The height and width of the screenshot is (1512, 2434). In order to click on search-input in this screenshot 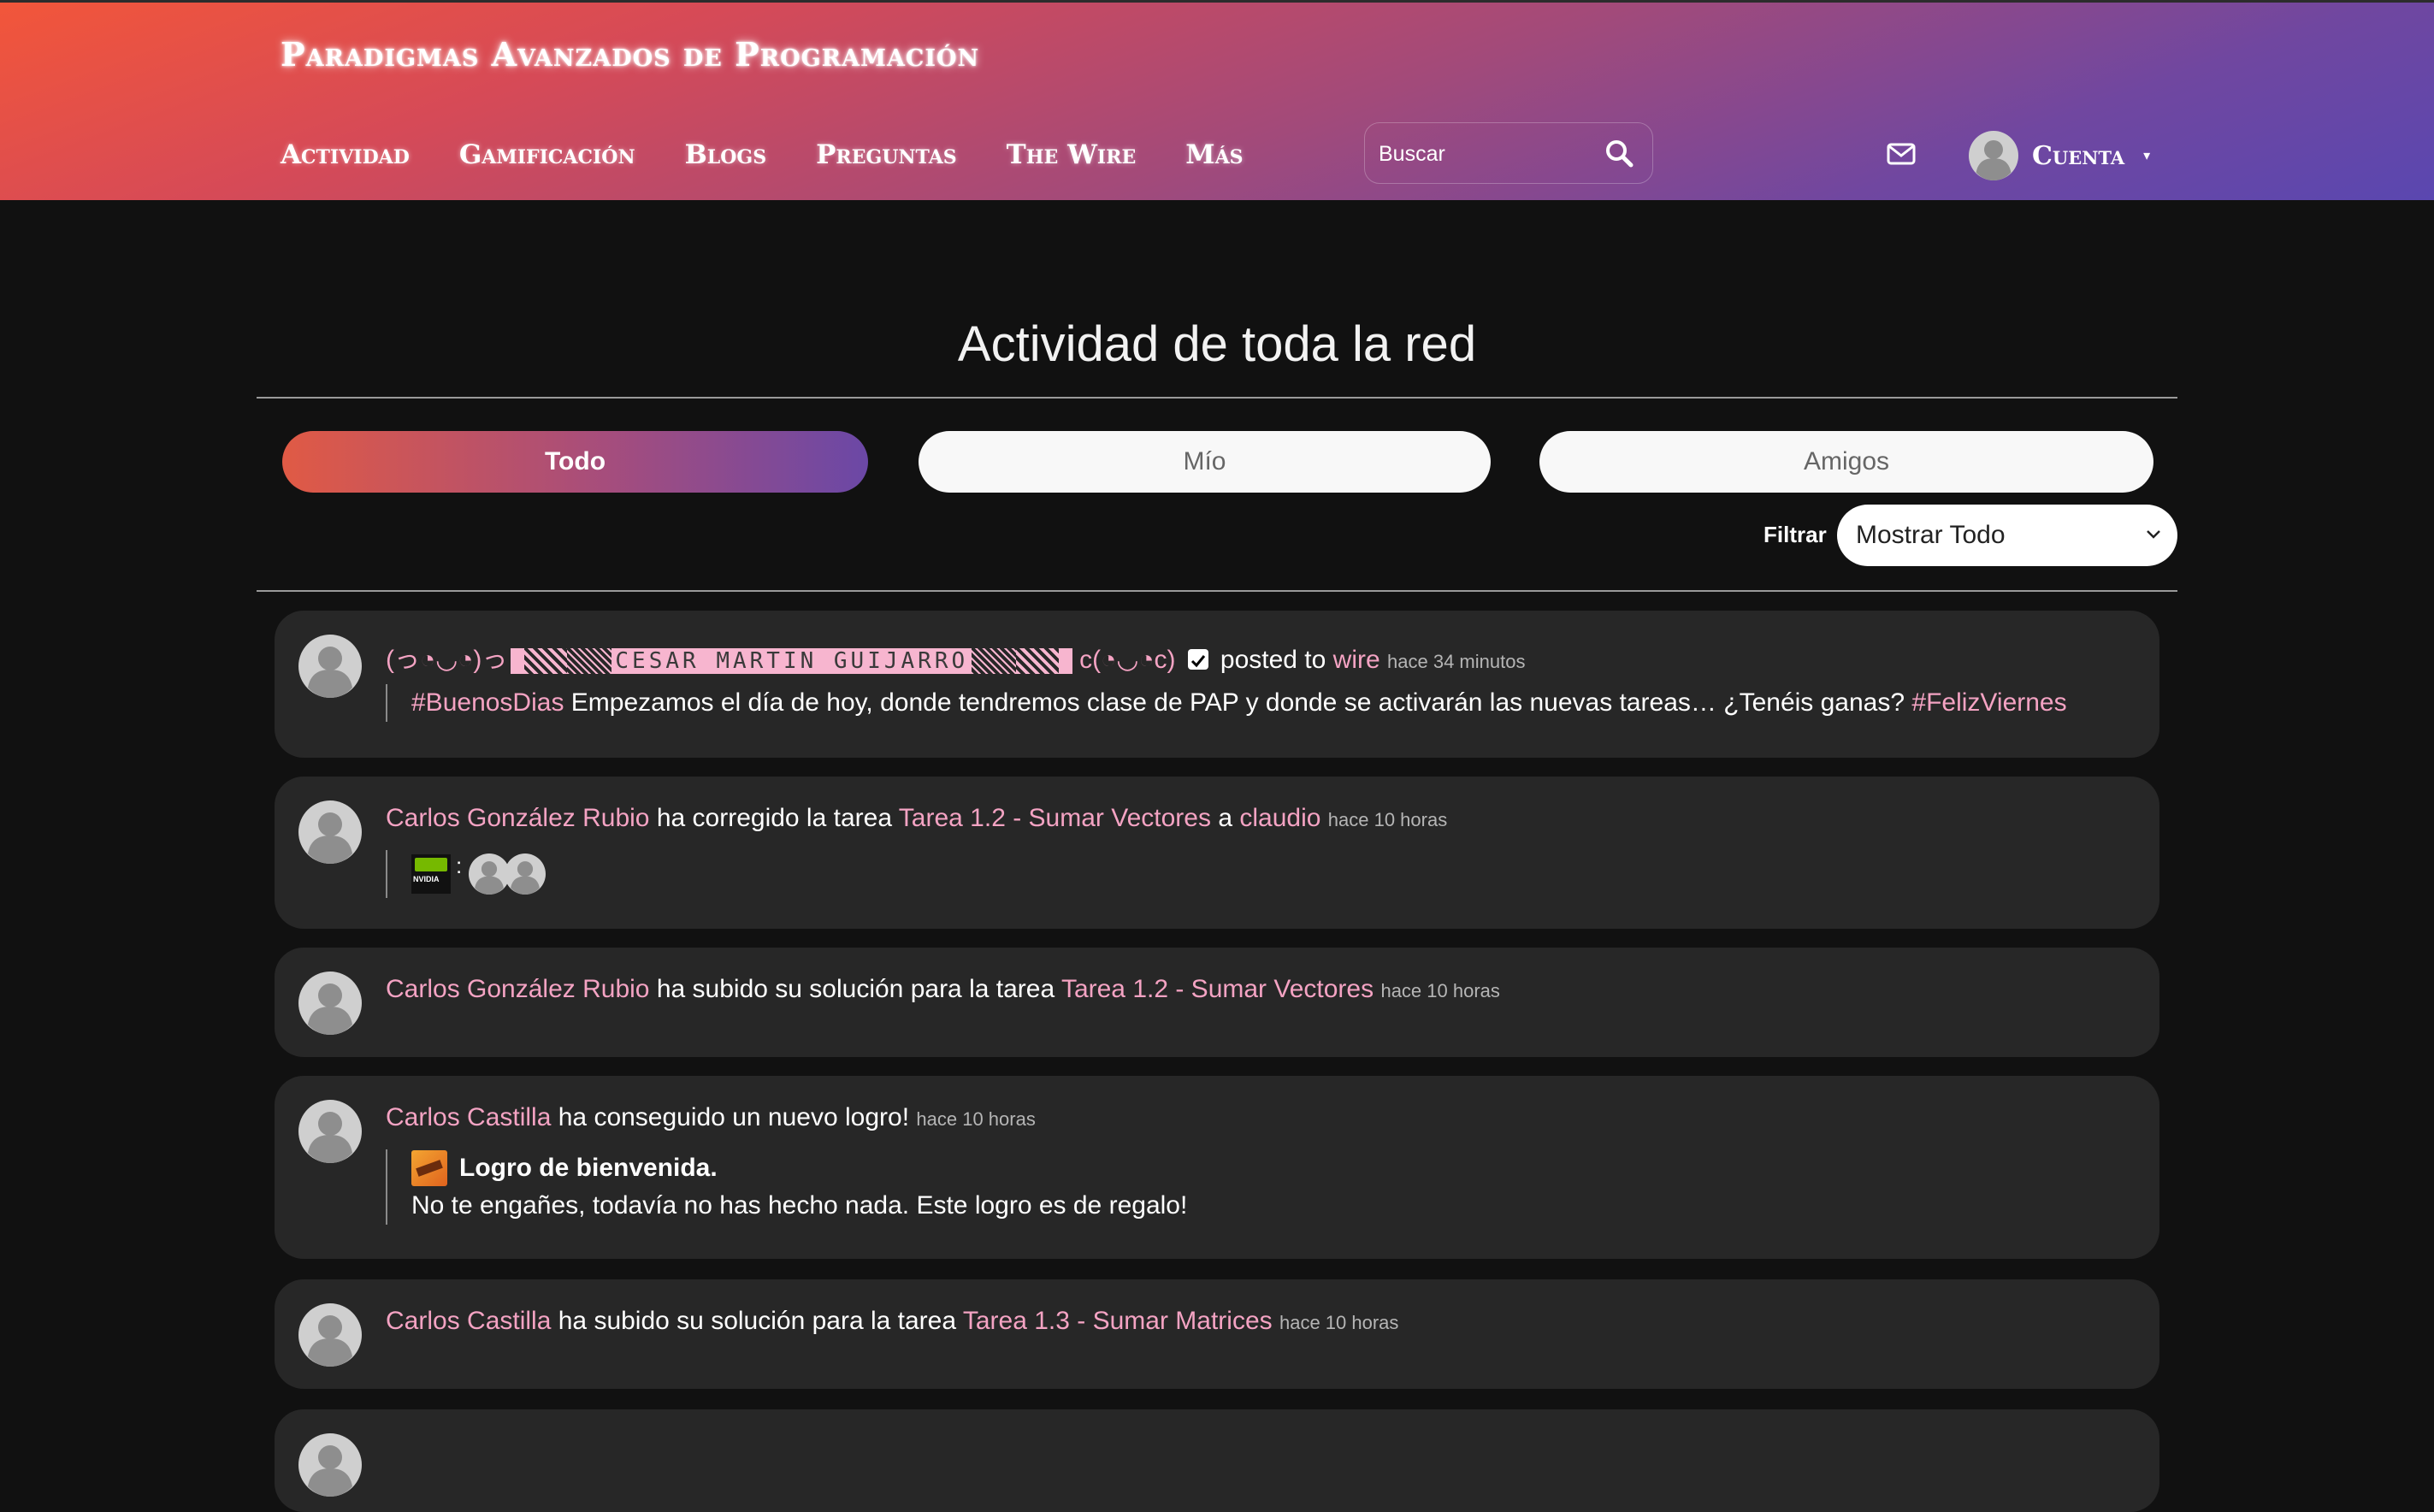, I will do `click(1485, 154)`.